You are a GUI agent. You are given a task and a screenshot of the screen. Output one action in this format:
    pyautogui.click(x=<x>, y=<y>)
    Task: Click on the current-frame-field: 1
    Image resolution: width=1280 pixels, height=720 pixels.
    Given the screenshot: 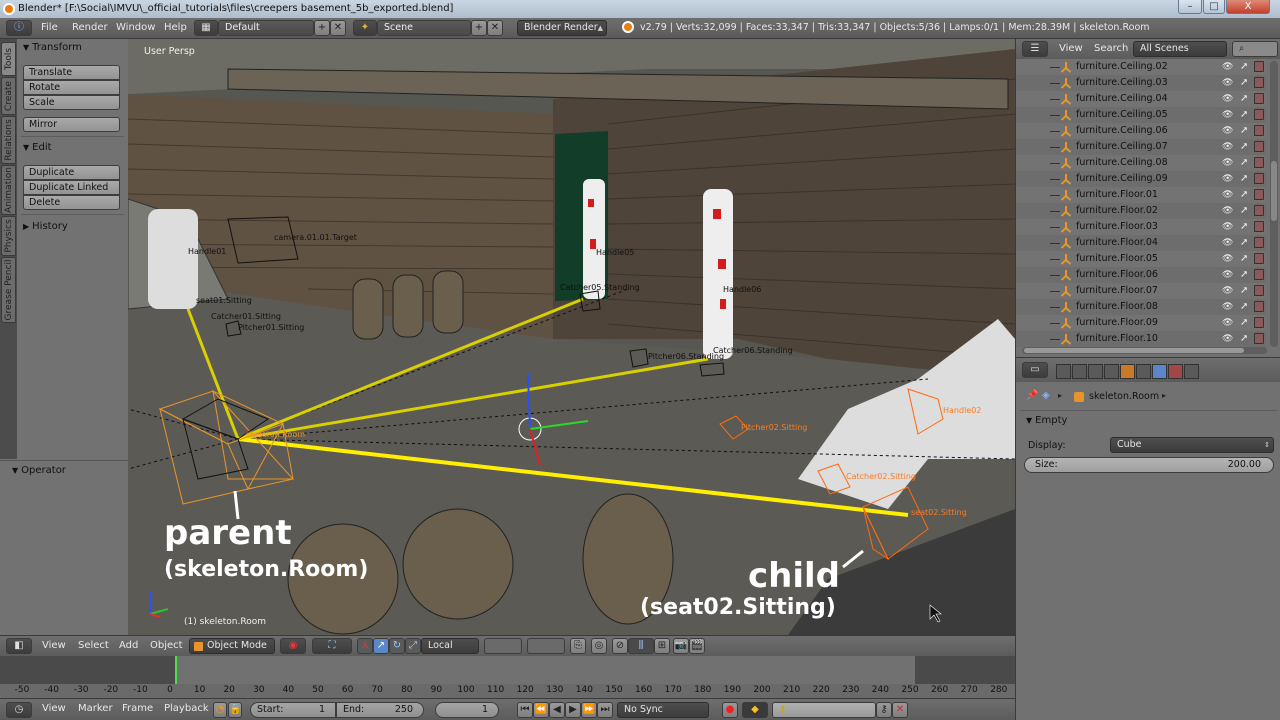 What is the action you would take?
    pyautogui.click(x=467, y=710)
    